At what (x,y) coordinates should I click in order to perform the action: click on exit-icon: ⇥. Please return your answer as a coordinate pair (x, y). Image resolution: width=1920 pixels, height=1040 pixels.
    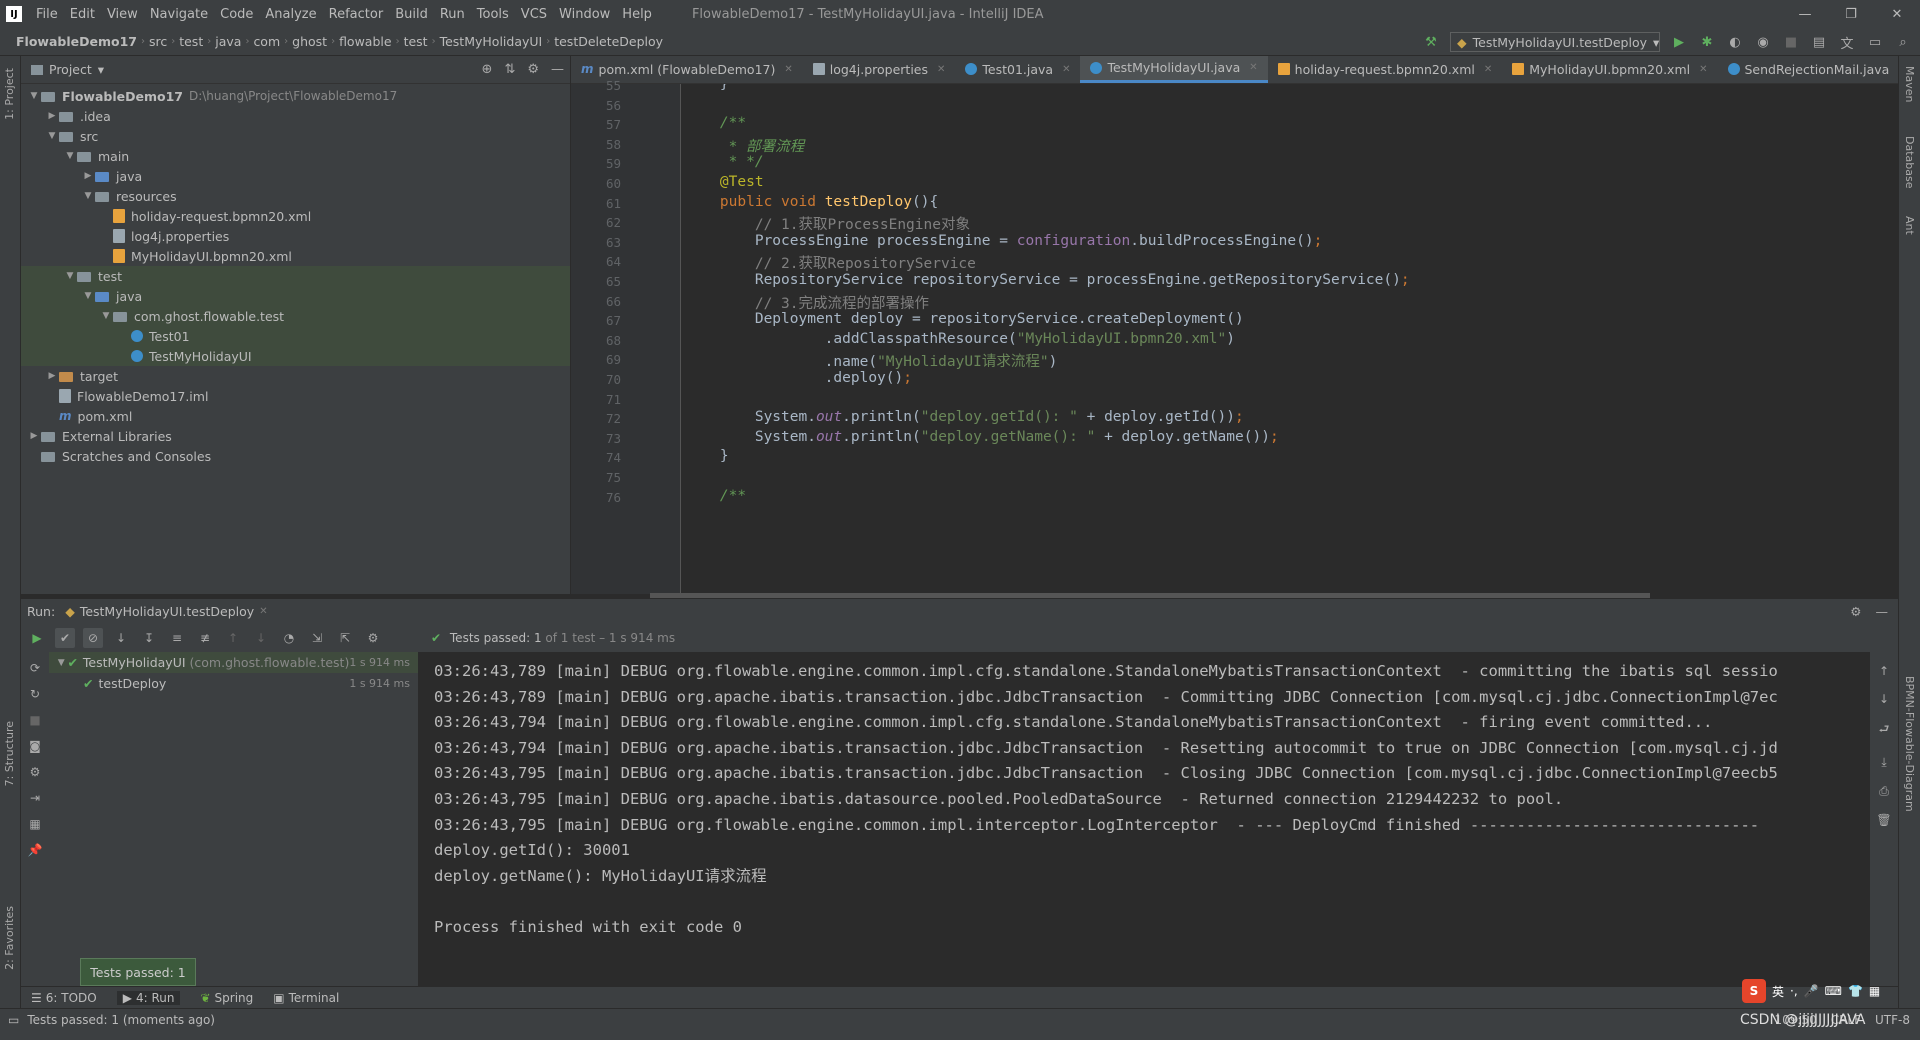
    Looking at the image, I should click on (35, 798).